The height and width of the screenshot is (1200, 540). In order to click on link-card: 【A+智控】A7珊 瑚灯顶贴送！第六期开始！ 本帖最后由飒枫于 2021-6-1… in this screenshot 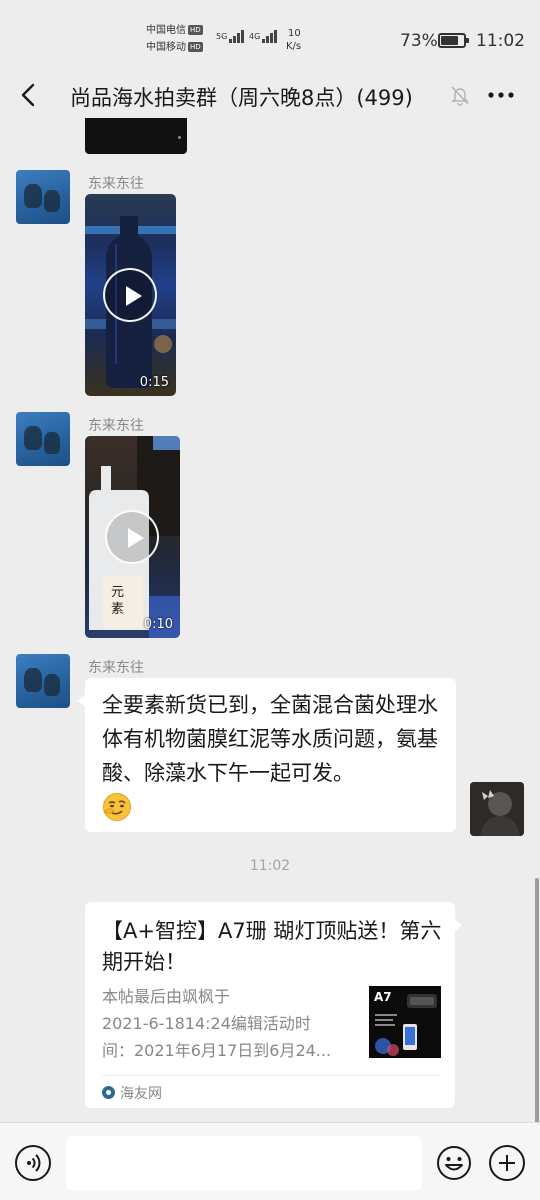, I will do `click(273, 1005)`.